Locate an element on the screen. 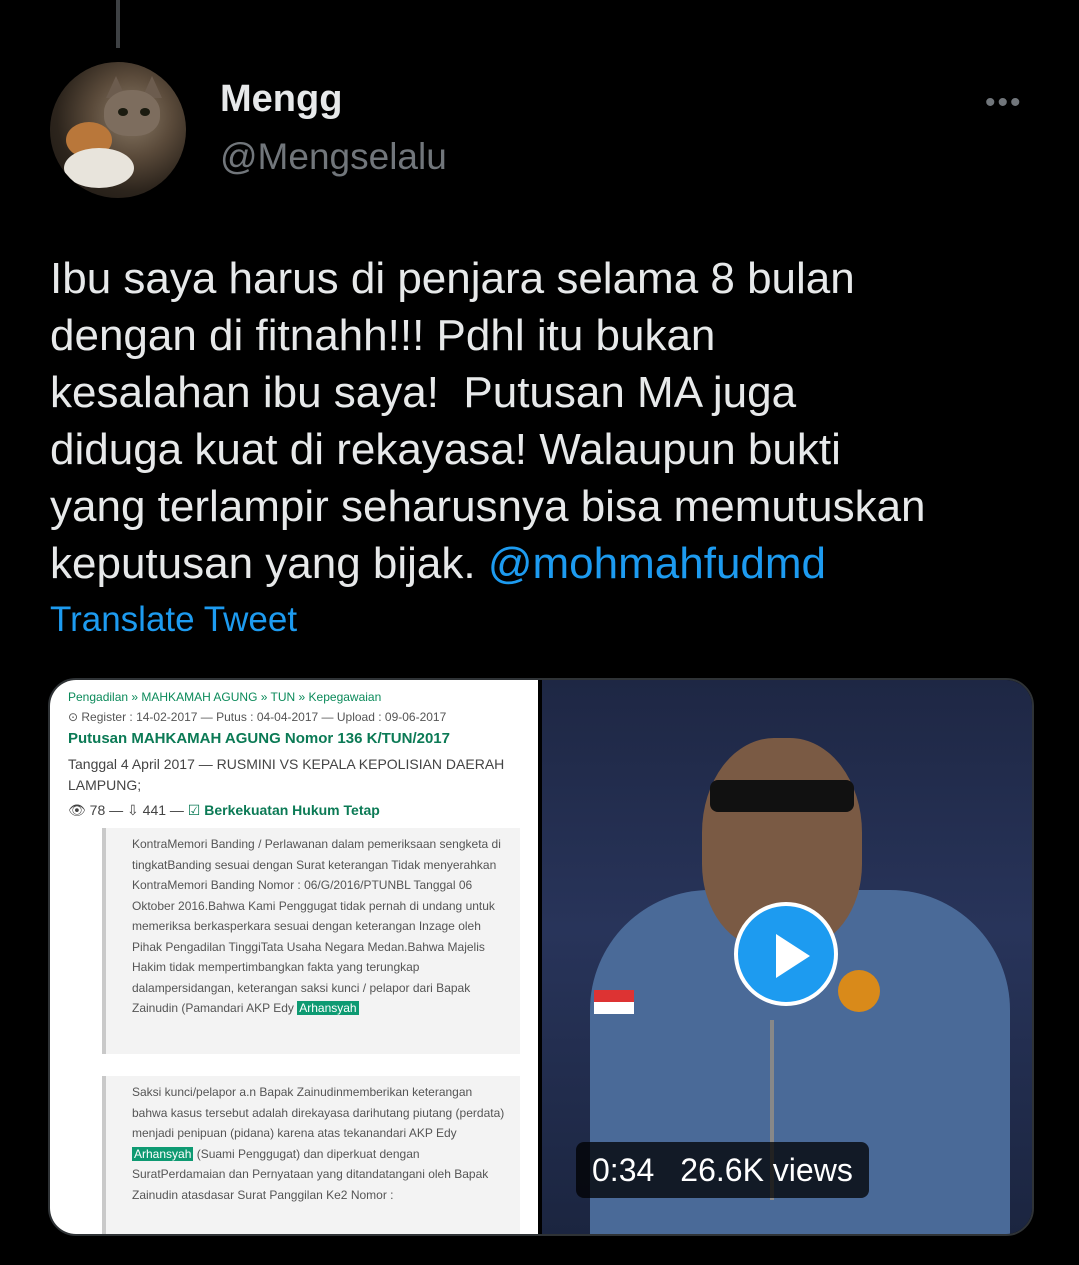  mention-link: @mohmahfudmd is located at coordinates (657, 563).